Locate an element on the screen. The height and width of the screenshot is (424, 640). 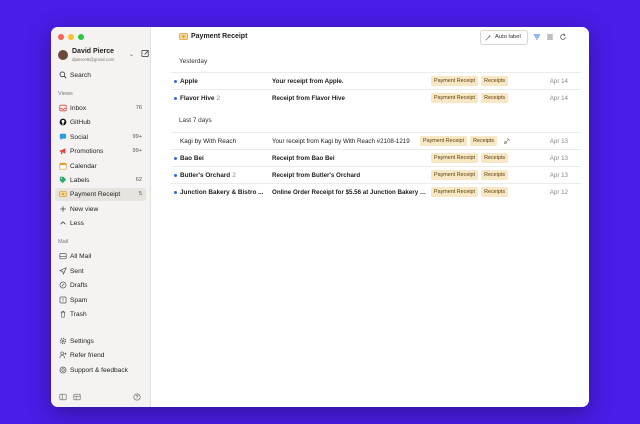
sidebar-item-refer-friend: Refer friend is located at coordinates (100, 355).